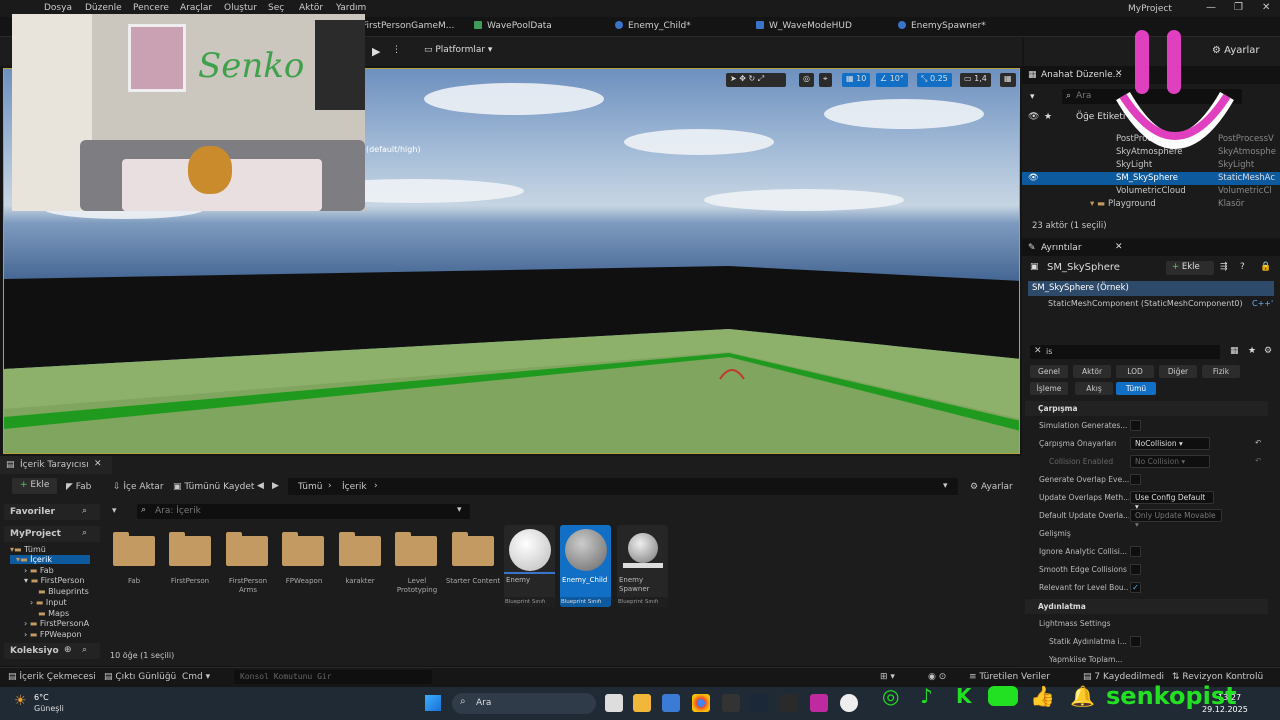  Describe the element at coordinates (1135, 587) in the screenshot. I see `relevant-checkbox: ✓` at that location.